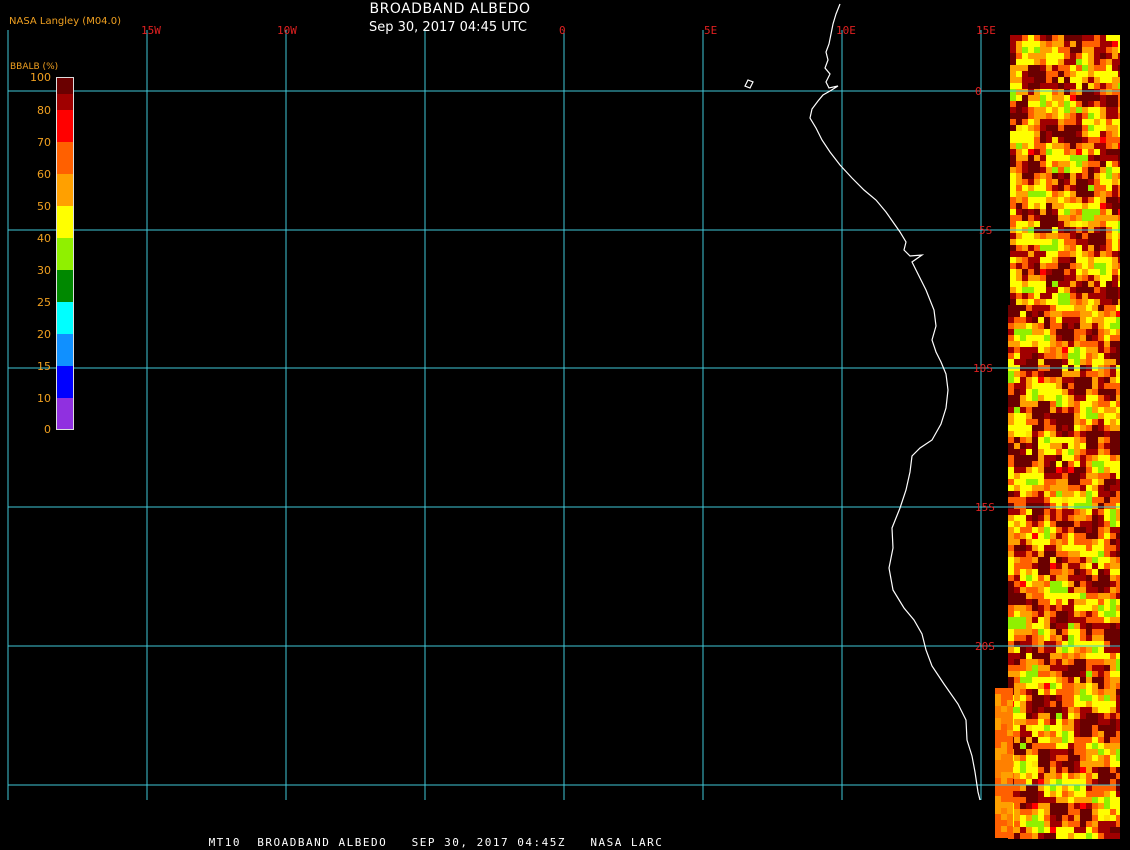 Image resolution: width=1130 pixels, height=850 pixels. Describe the element at coordinates (44, 334) in the screenshot. I see `colorbar-label: 20` at that location.